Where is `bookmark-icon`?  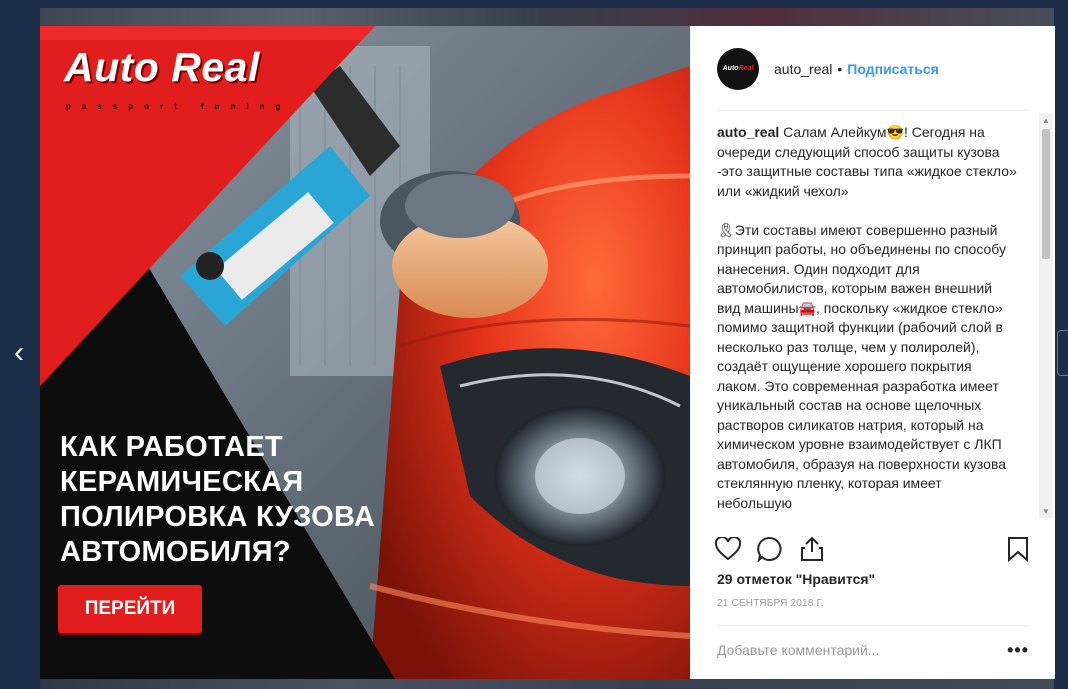
bookmark-icon is located at coordinates (1018, 549).